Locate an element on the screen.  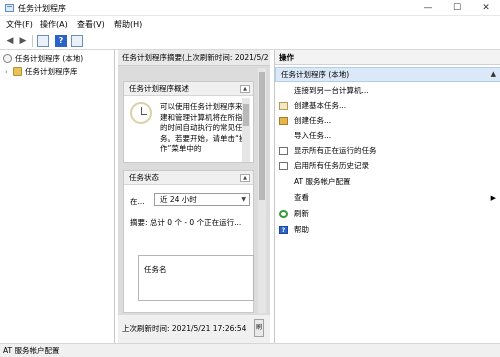
refresh-bar: 上次刷新时间: 2021/5/21 17:26:54 刷 is located at coordinates (194, 329).